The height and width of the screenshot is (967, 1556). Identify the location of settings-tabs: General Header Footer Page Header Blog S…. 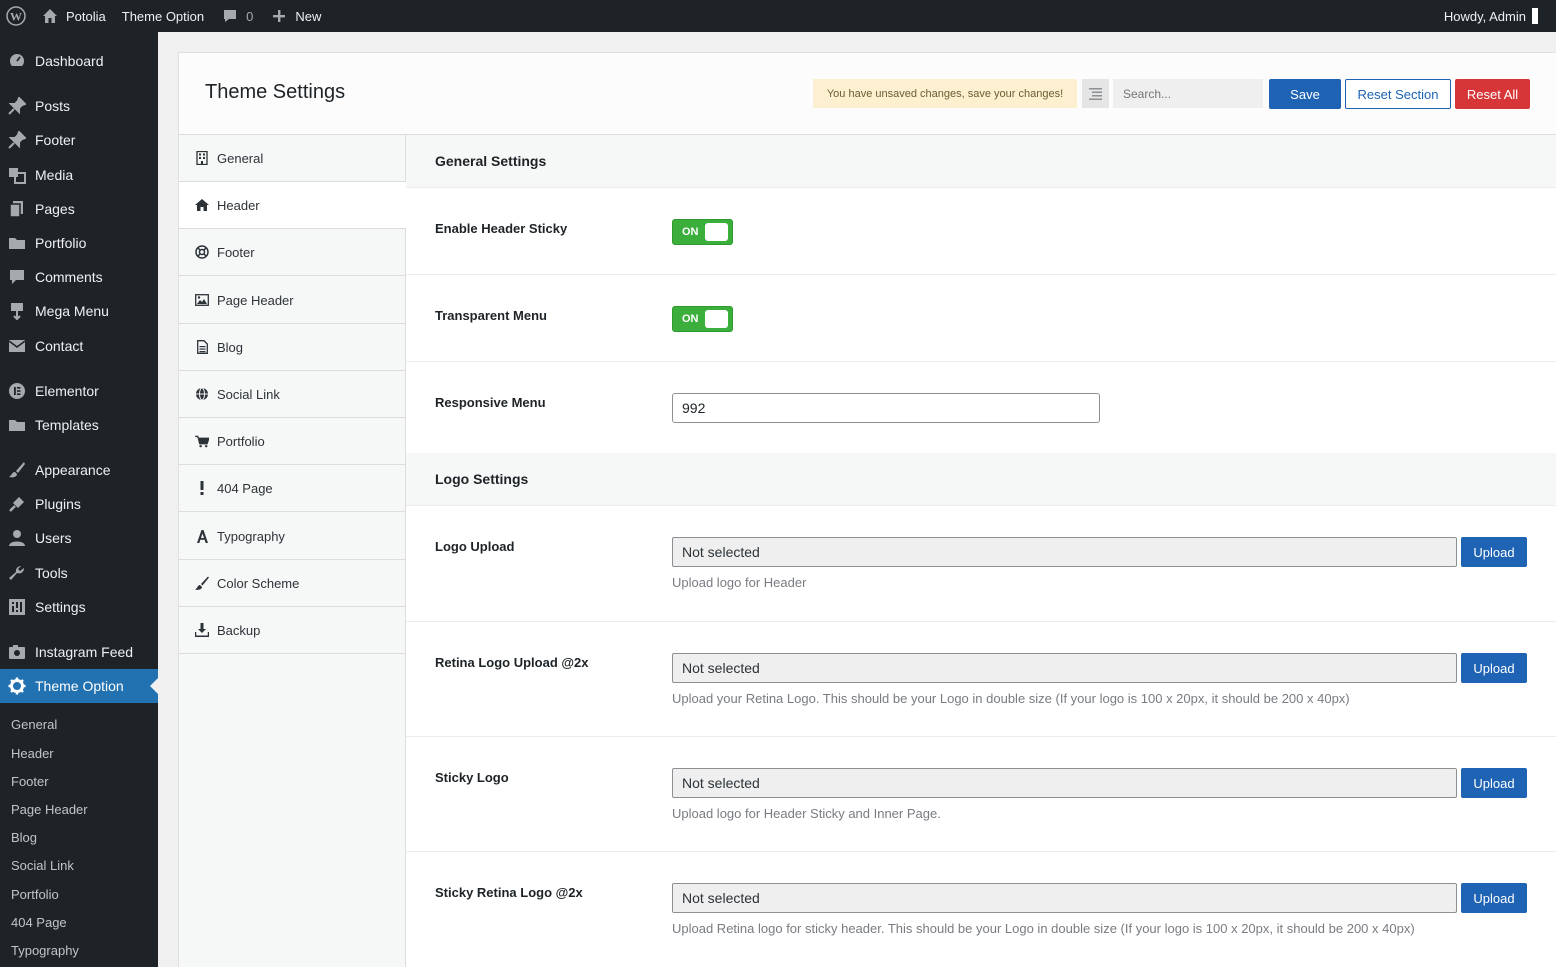
(292, 551).